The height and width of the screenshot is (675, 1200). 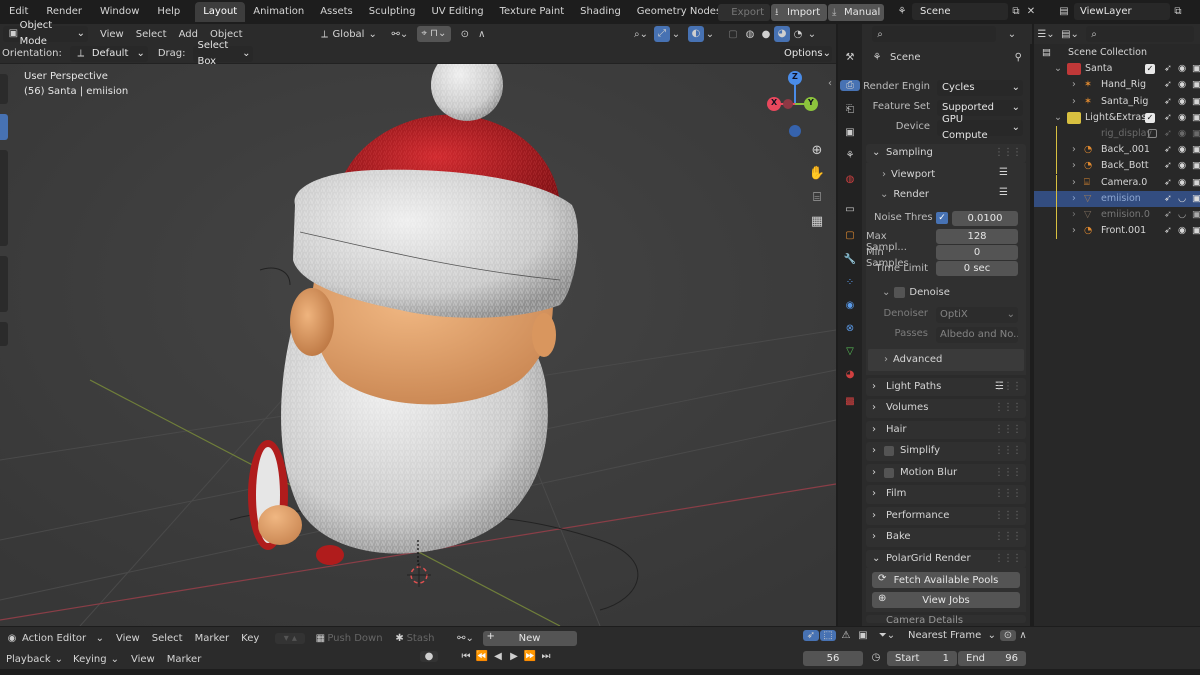 What do you see at coordinates (4, 334) in the screenshot?
I see `toolbar-item` at bounding box center [4, 334].